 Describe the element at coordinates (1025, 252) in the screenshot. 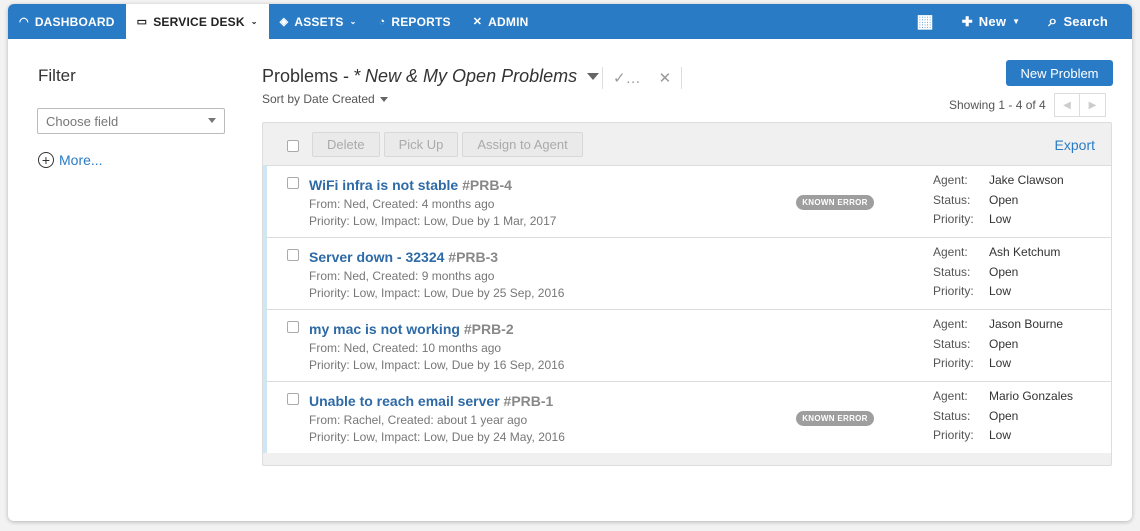

I see `agent-value: Ash Ketchum` at that location.